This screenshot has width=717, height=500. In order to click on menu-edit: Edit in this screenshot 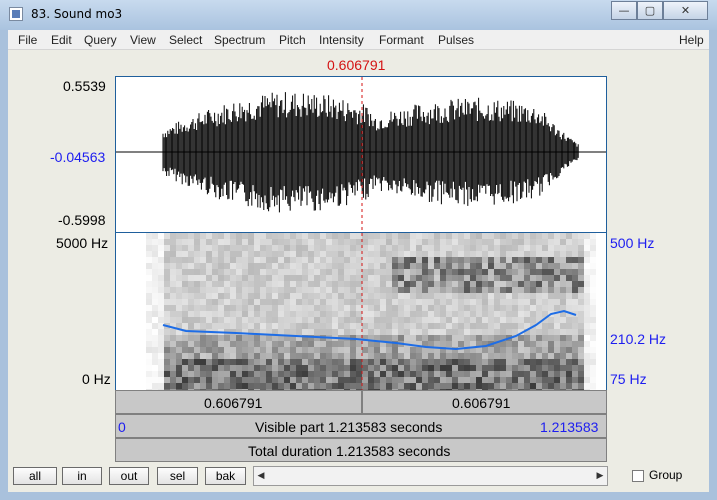, I will do `click(61, 40)`.